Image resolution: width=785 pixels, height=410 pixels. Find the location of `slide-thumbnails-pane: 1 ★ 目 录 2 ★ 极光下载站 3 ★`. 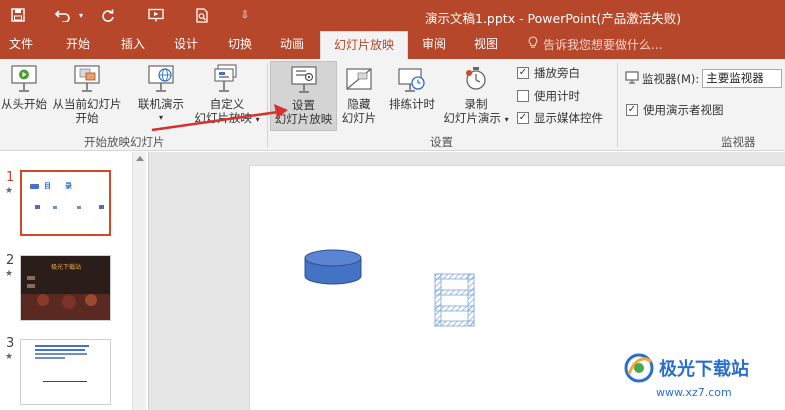

slide-thumbnails-pane: 1 ★ 目 录 2 ★ 极光下载站 3 ★ is located at coordinates (74, 281).